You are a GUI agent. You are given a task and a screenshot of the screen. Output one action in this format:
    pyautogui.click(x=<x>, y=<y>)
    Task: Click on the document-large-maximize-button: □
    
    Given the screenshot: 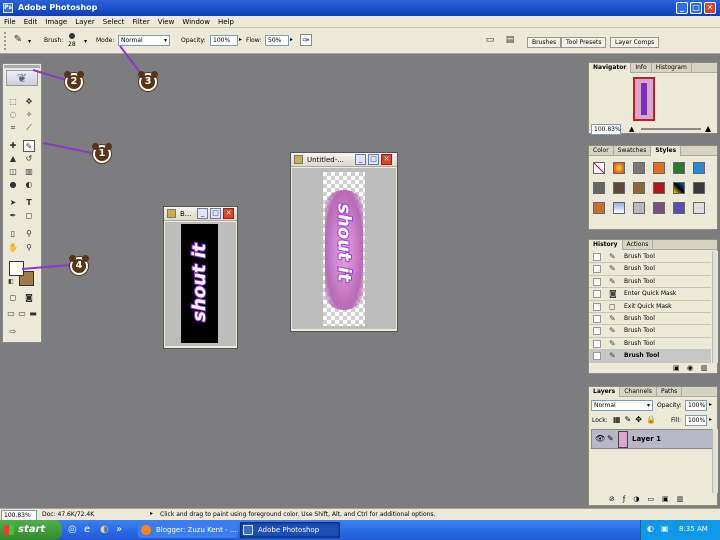 What is the action you would take?
    pyautogui.click(x=373, y=159)
    